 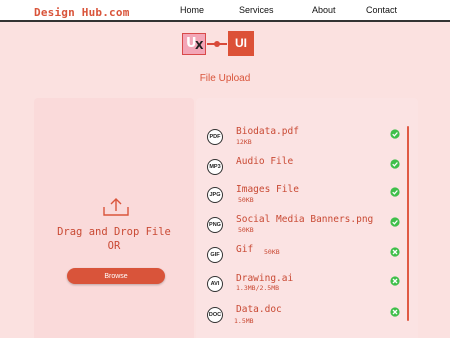 I want to click on nav-link-services: Services, so click(x=256, y=10).